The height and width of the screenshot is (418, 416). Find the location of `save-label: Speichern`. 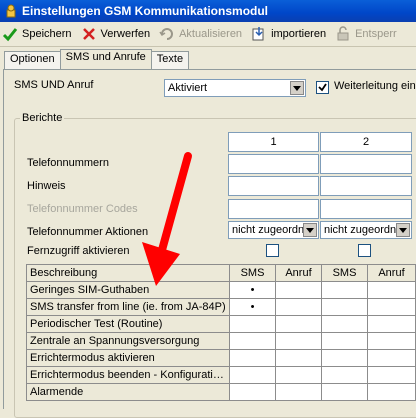

save-label: Speichern is located at coordinates (47, 34).